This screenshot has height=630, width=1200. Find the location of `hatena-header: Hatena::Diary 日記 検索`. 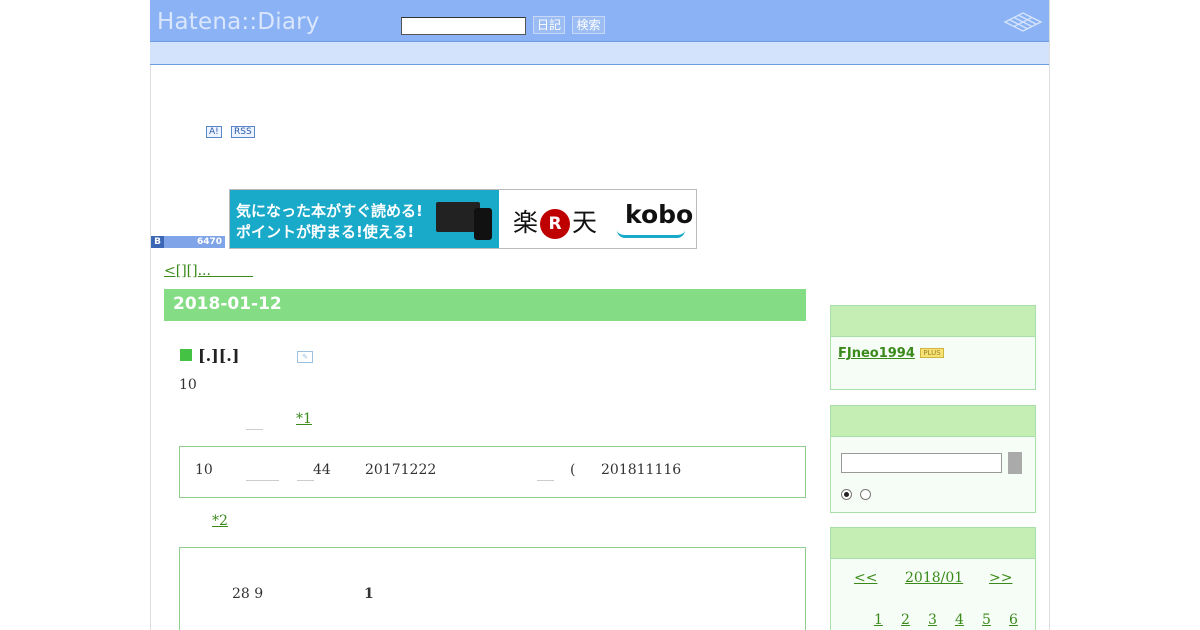

hatena-header: Hatena::Diary 日記 検索 is located at coordinates (599, 20).